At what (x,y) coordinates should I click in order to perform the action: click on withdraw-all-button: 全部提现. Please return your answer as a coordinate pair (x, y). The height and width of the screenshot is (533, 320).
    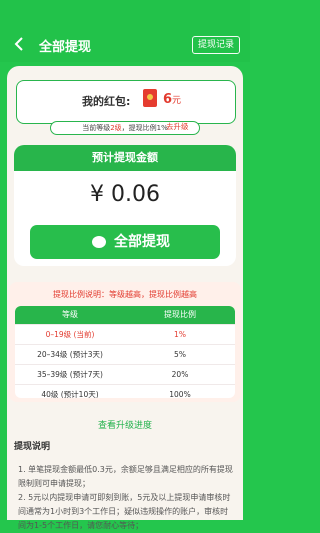
    Looking at the image, I should click on (125, 242).